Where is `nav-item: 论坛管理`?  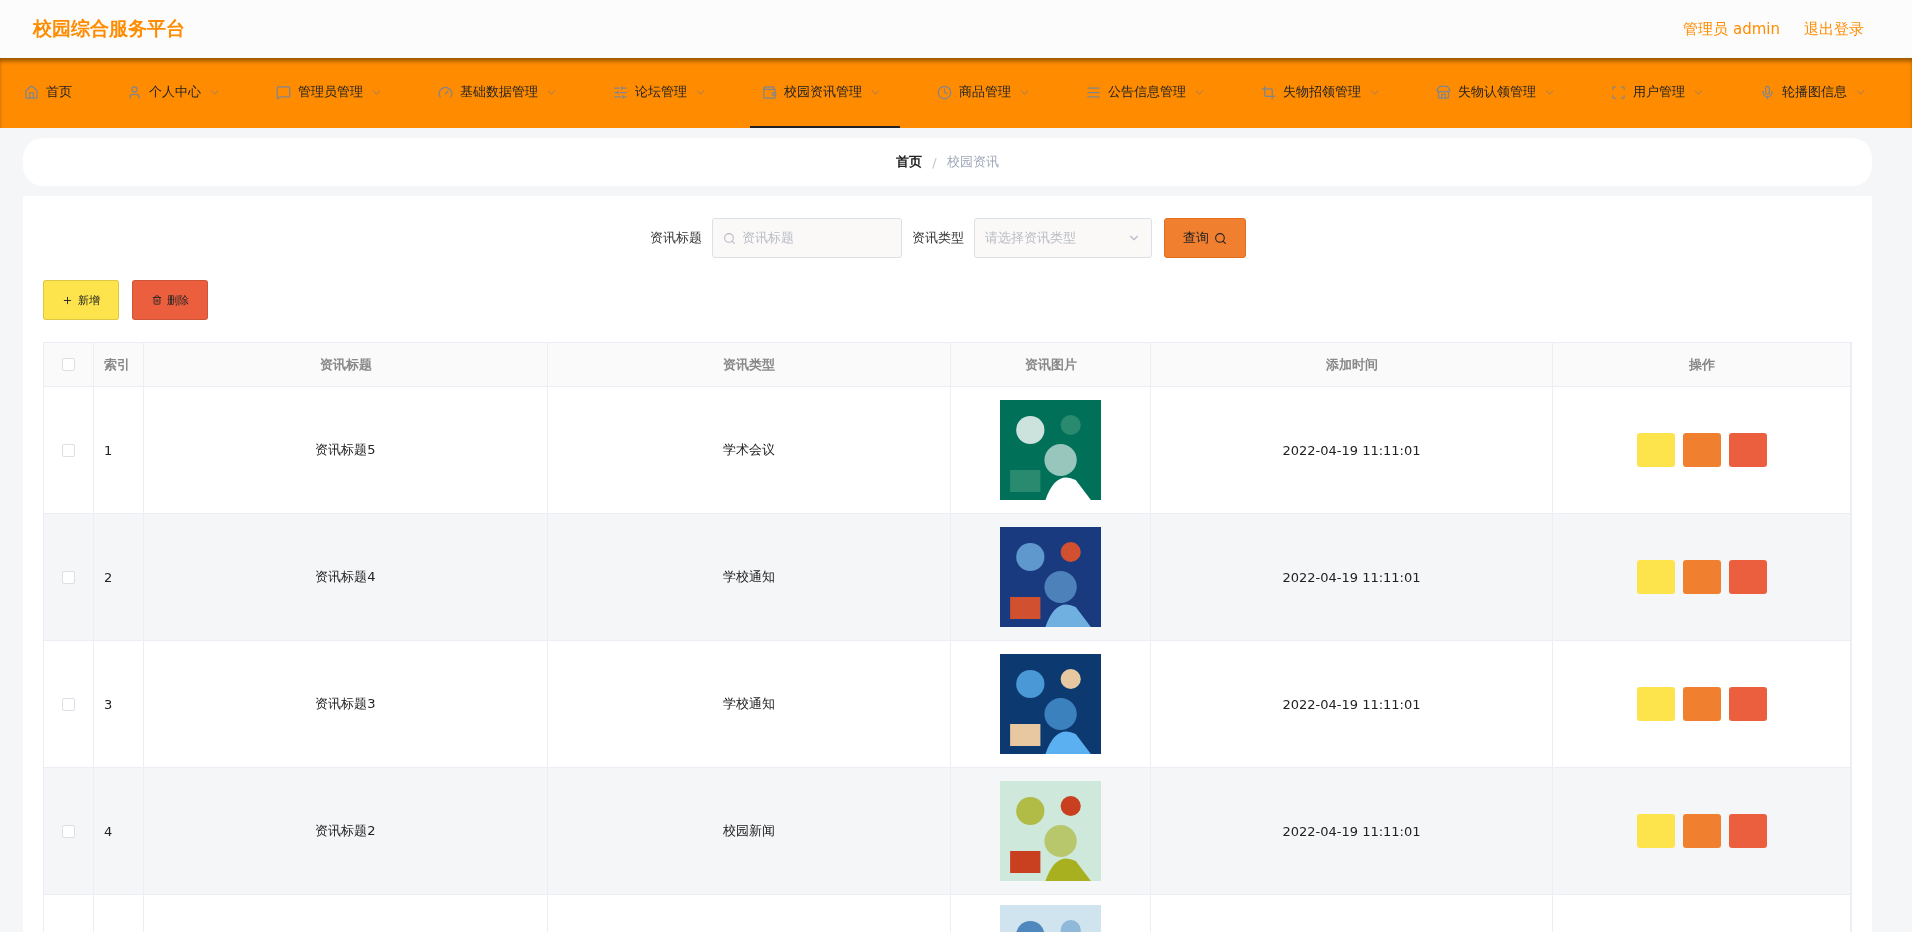
nav-item: 论坛管理 is located at coordinates (663, 93).